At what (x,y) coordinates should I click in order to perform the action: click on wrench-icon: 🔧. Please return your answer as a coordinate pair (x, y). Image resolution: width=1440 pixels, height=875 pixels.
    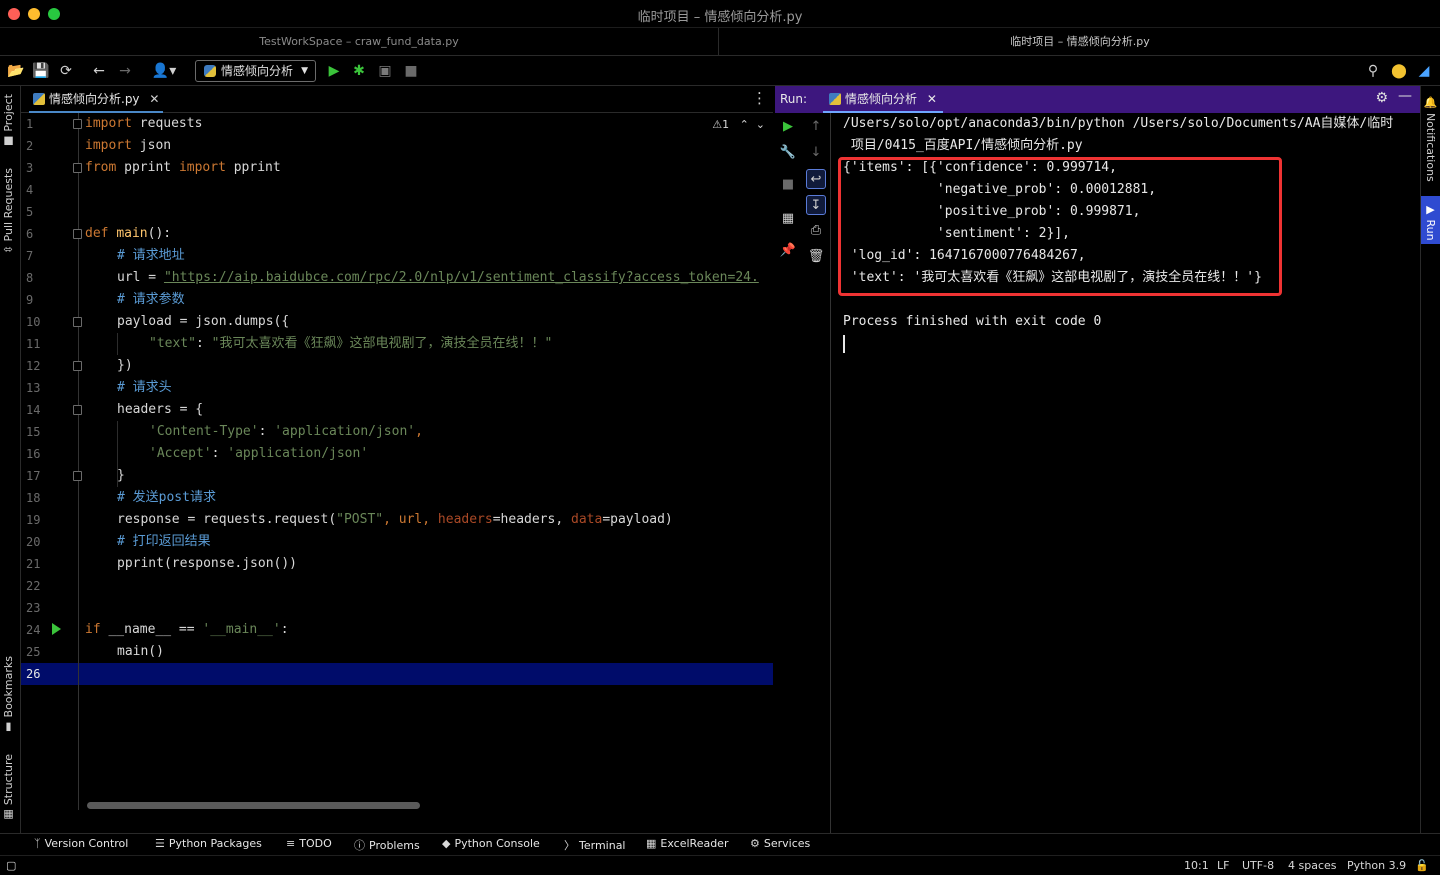
    Looking at the image, I should click on (788, 153).